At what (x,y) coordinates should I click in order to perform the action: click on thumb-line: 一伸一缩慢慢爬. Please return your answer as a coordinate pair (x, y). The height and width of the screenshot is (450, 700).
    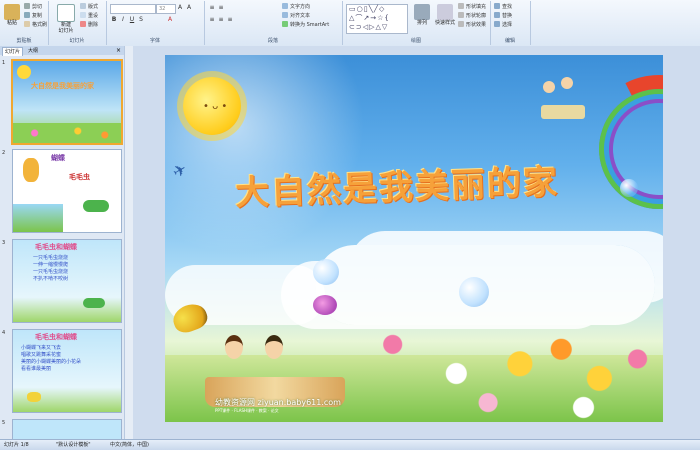
    Looking at the image, I should click on (51, 265).